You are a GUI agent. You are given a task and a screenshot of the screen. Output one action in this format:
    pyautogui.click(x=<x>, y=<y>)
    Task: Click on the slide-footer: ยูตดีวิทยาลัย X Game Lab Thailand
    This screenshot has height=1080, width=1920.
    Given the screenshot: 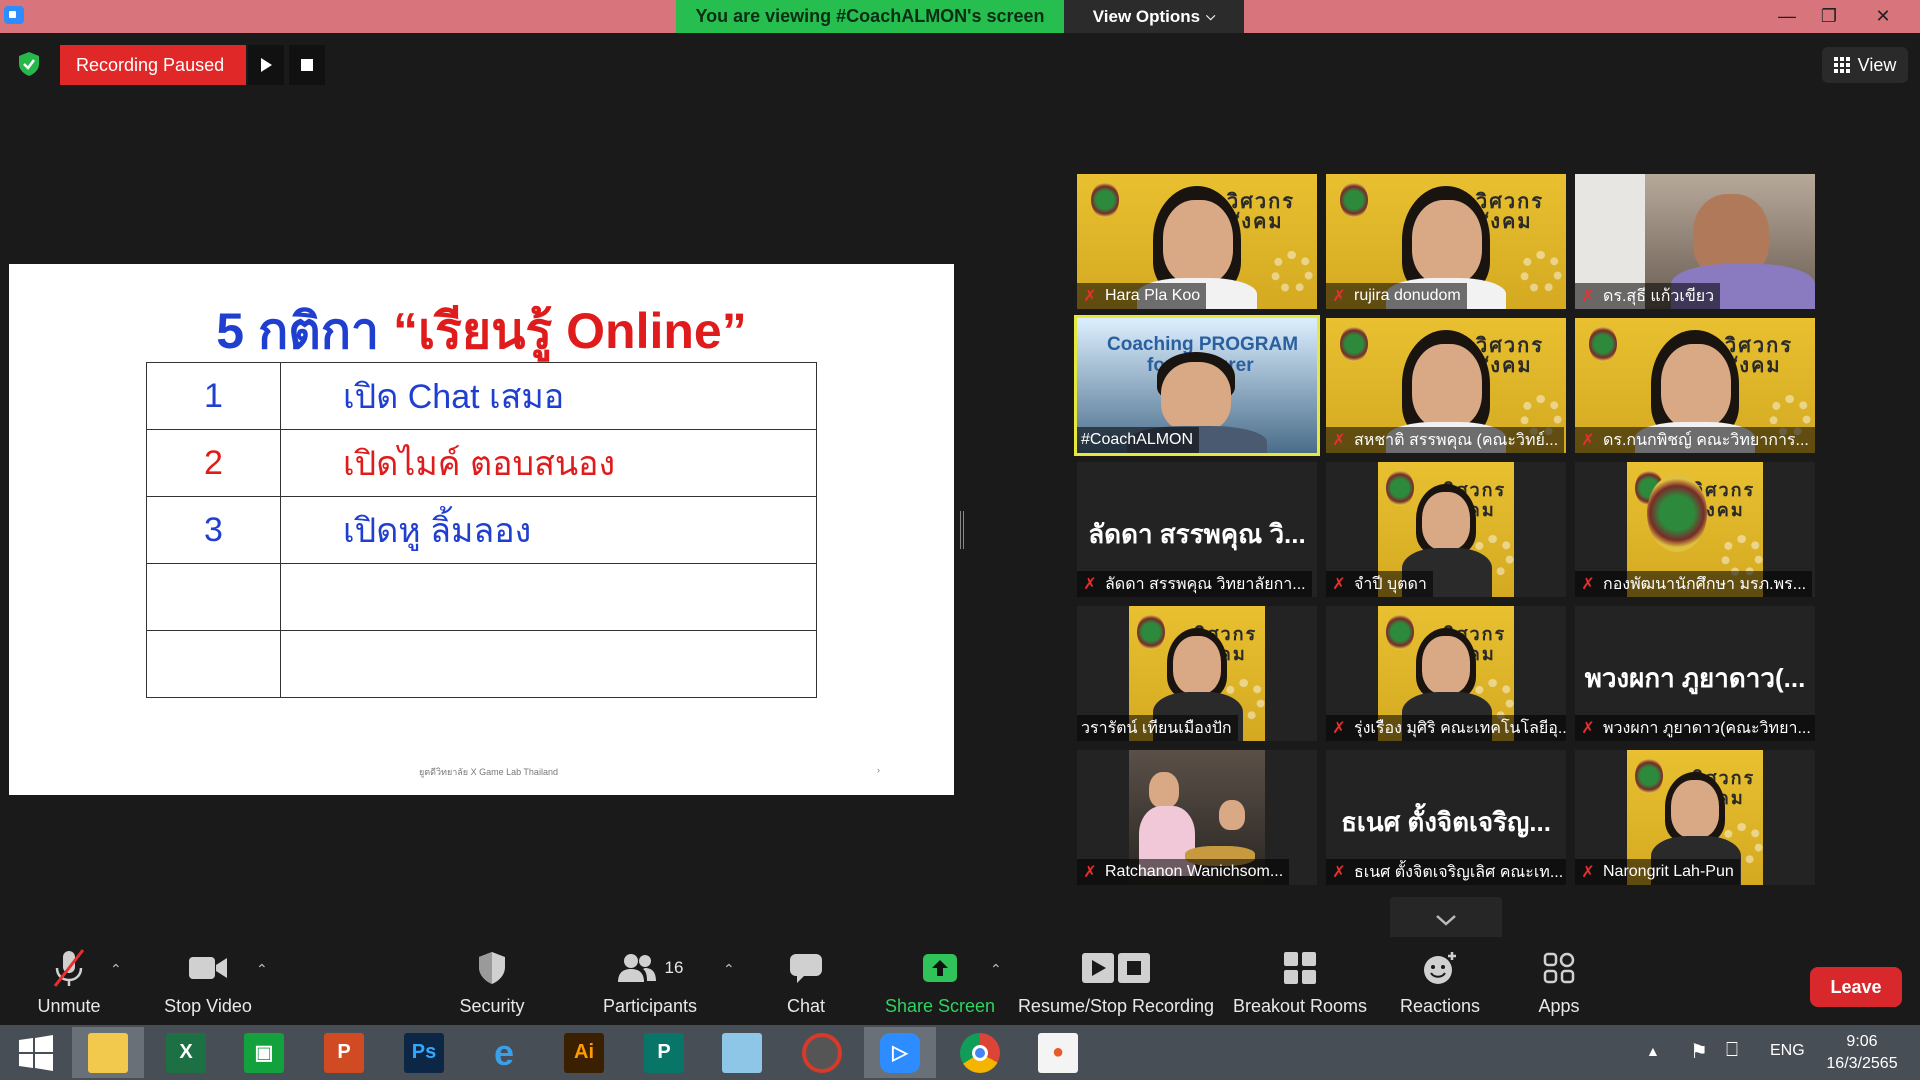 What is the action you would take?
    pyautogui.click(x=488, y=772)
    